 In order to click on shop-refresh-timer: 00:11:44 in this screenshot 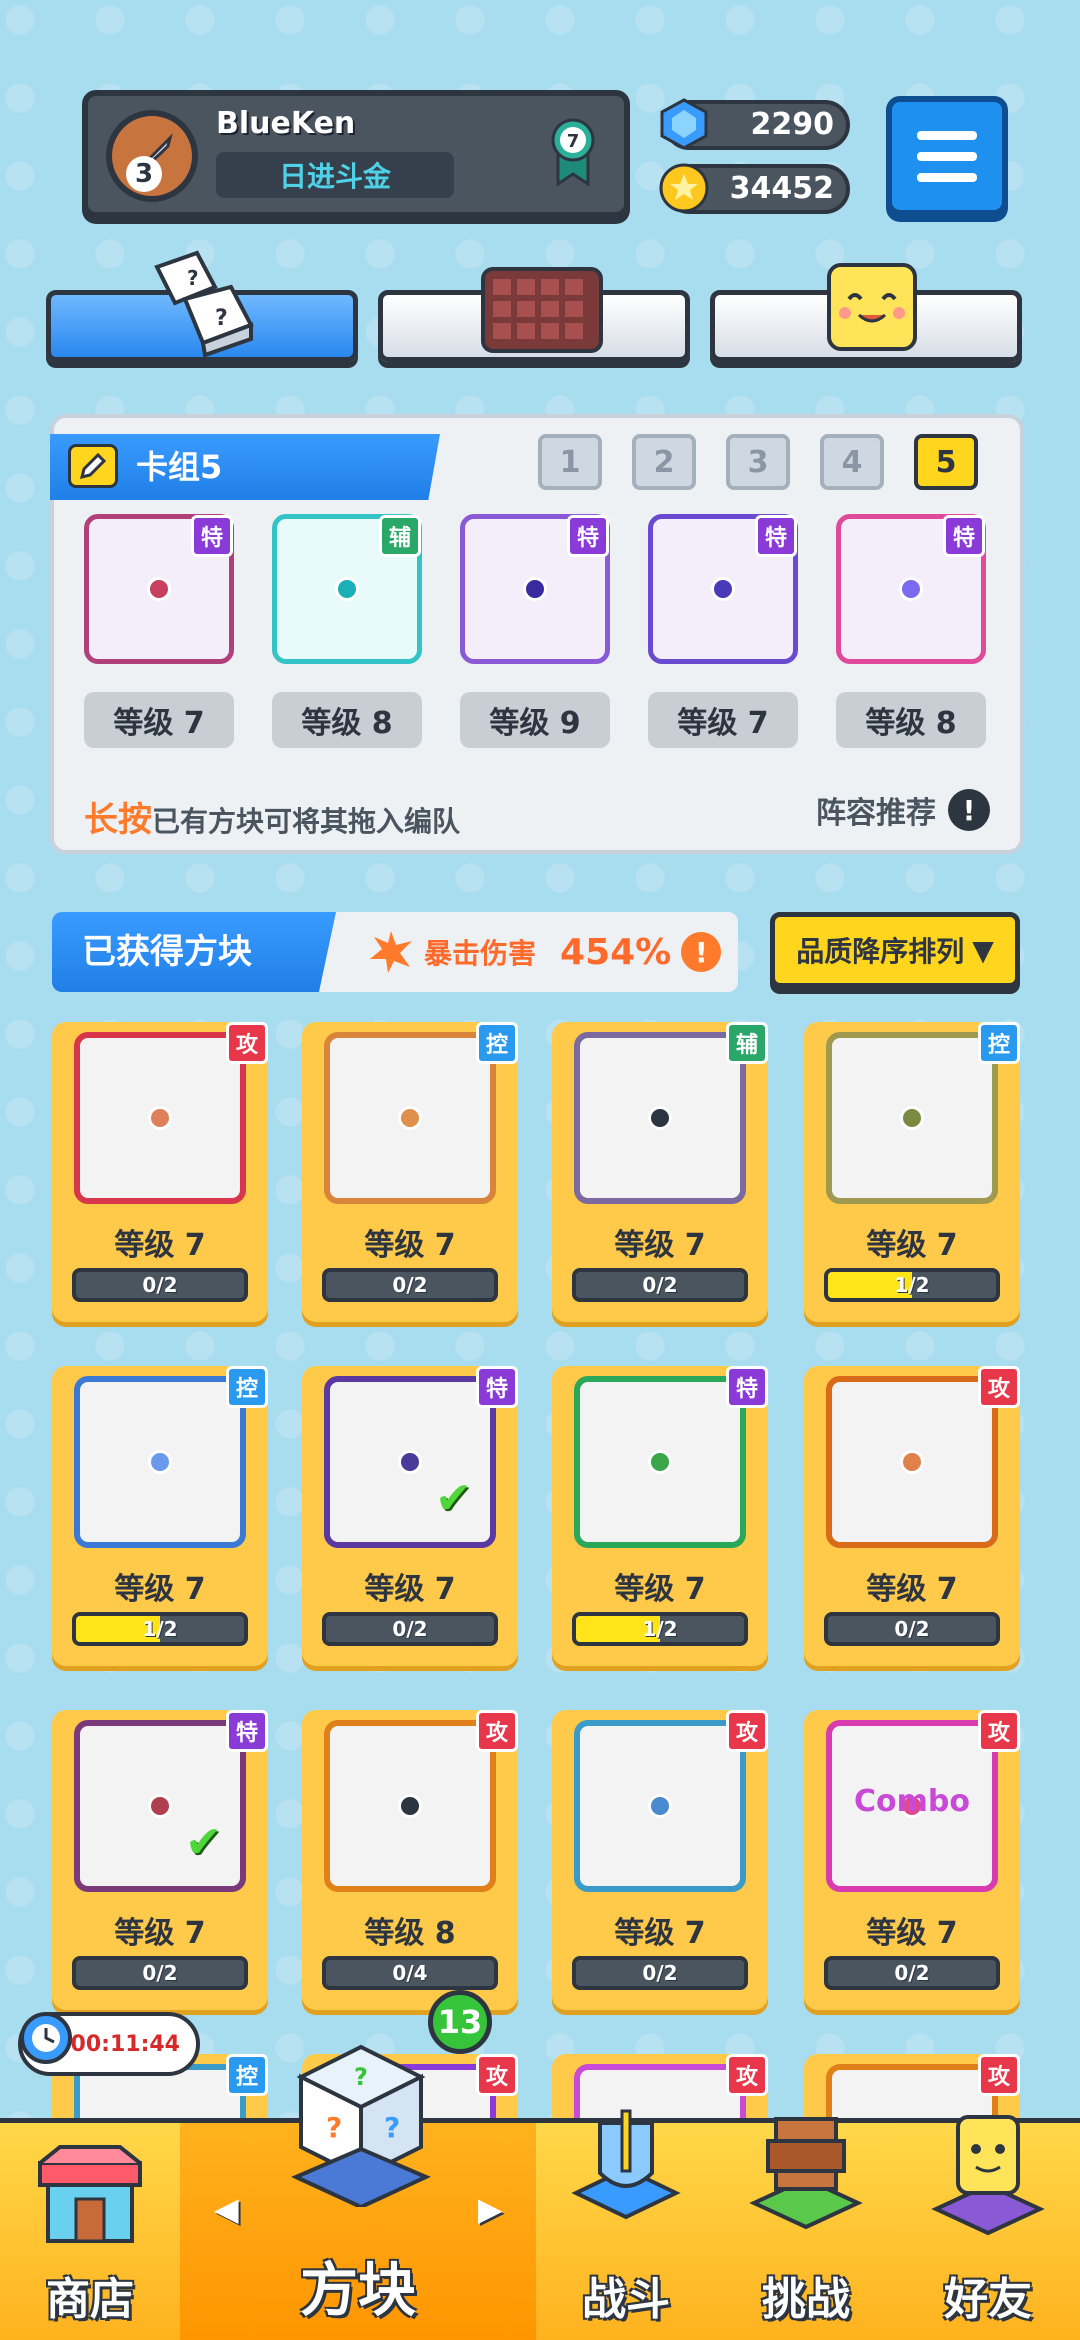, I will do `click(109, 2044)`.